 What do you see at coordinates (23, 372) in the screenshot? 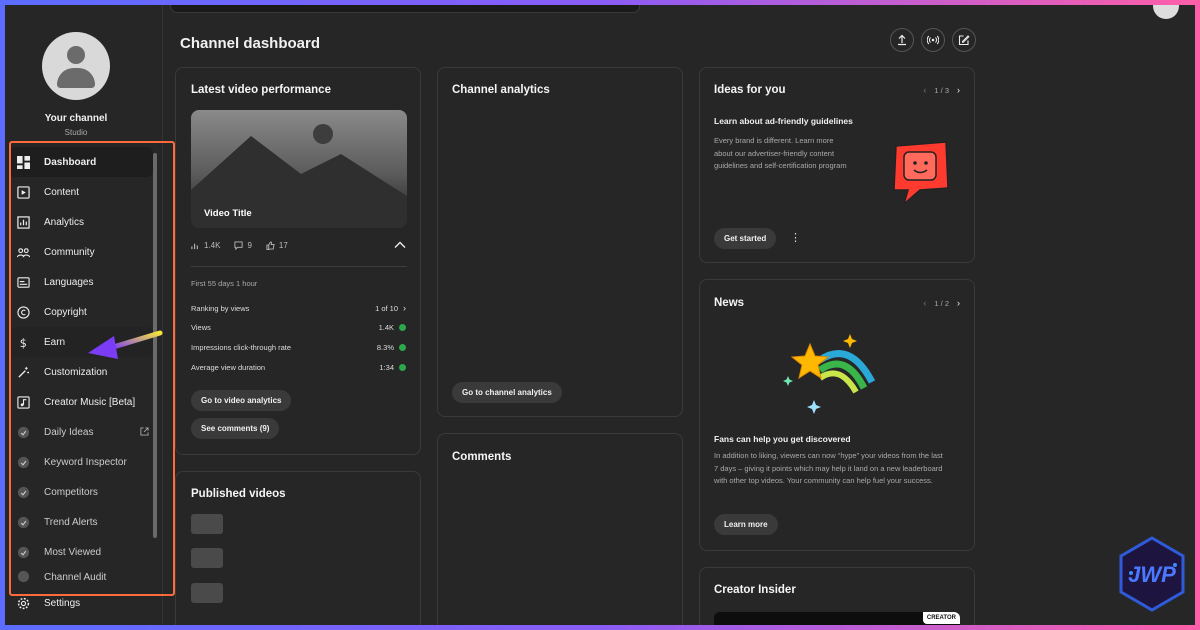
I see `magic-wand-icon` at bounding box center [23, 372].